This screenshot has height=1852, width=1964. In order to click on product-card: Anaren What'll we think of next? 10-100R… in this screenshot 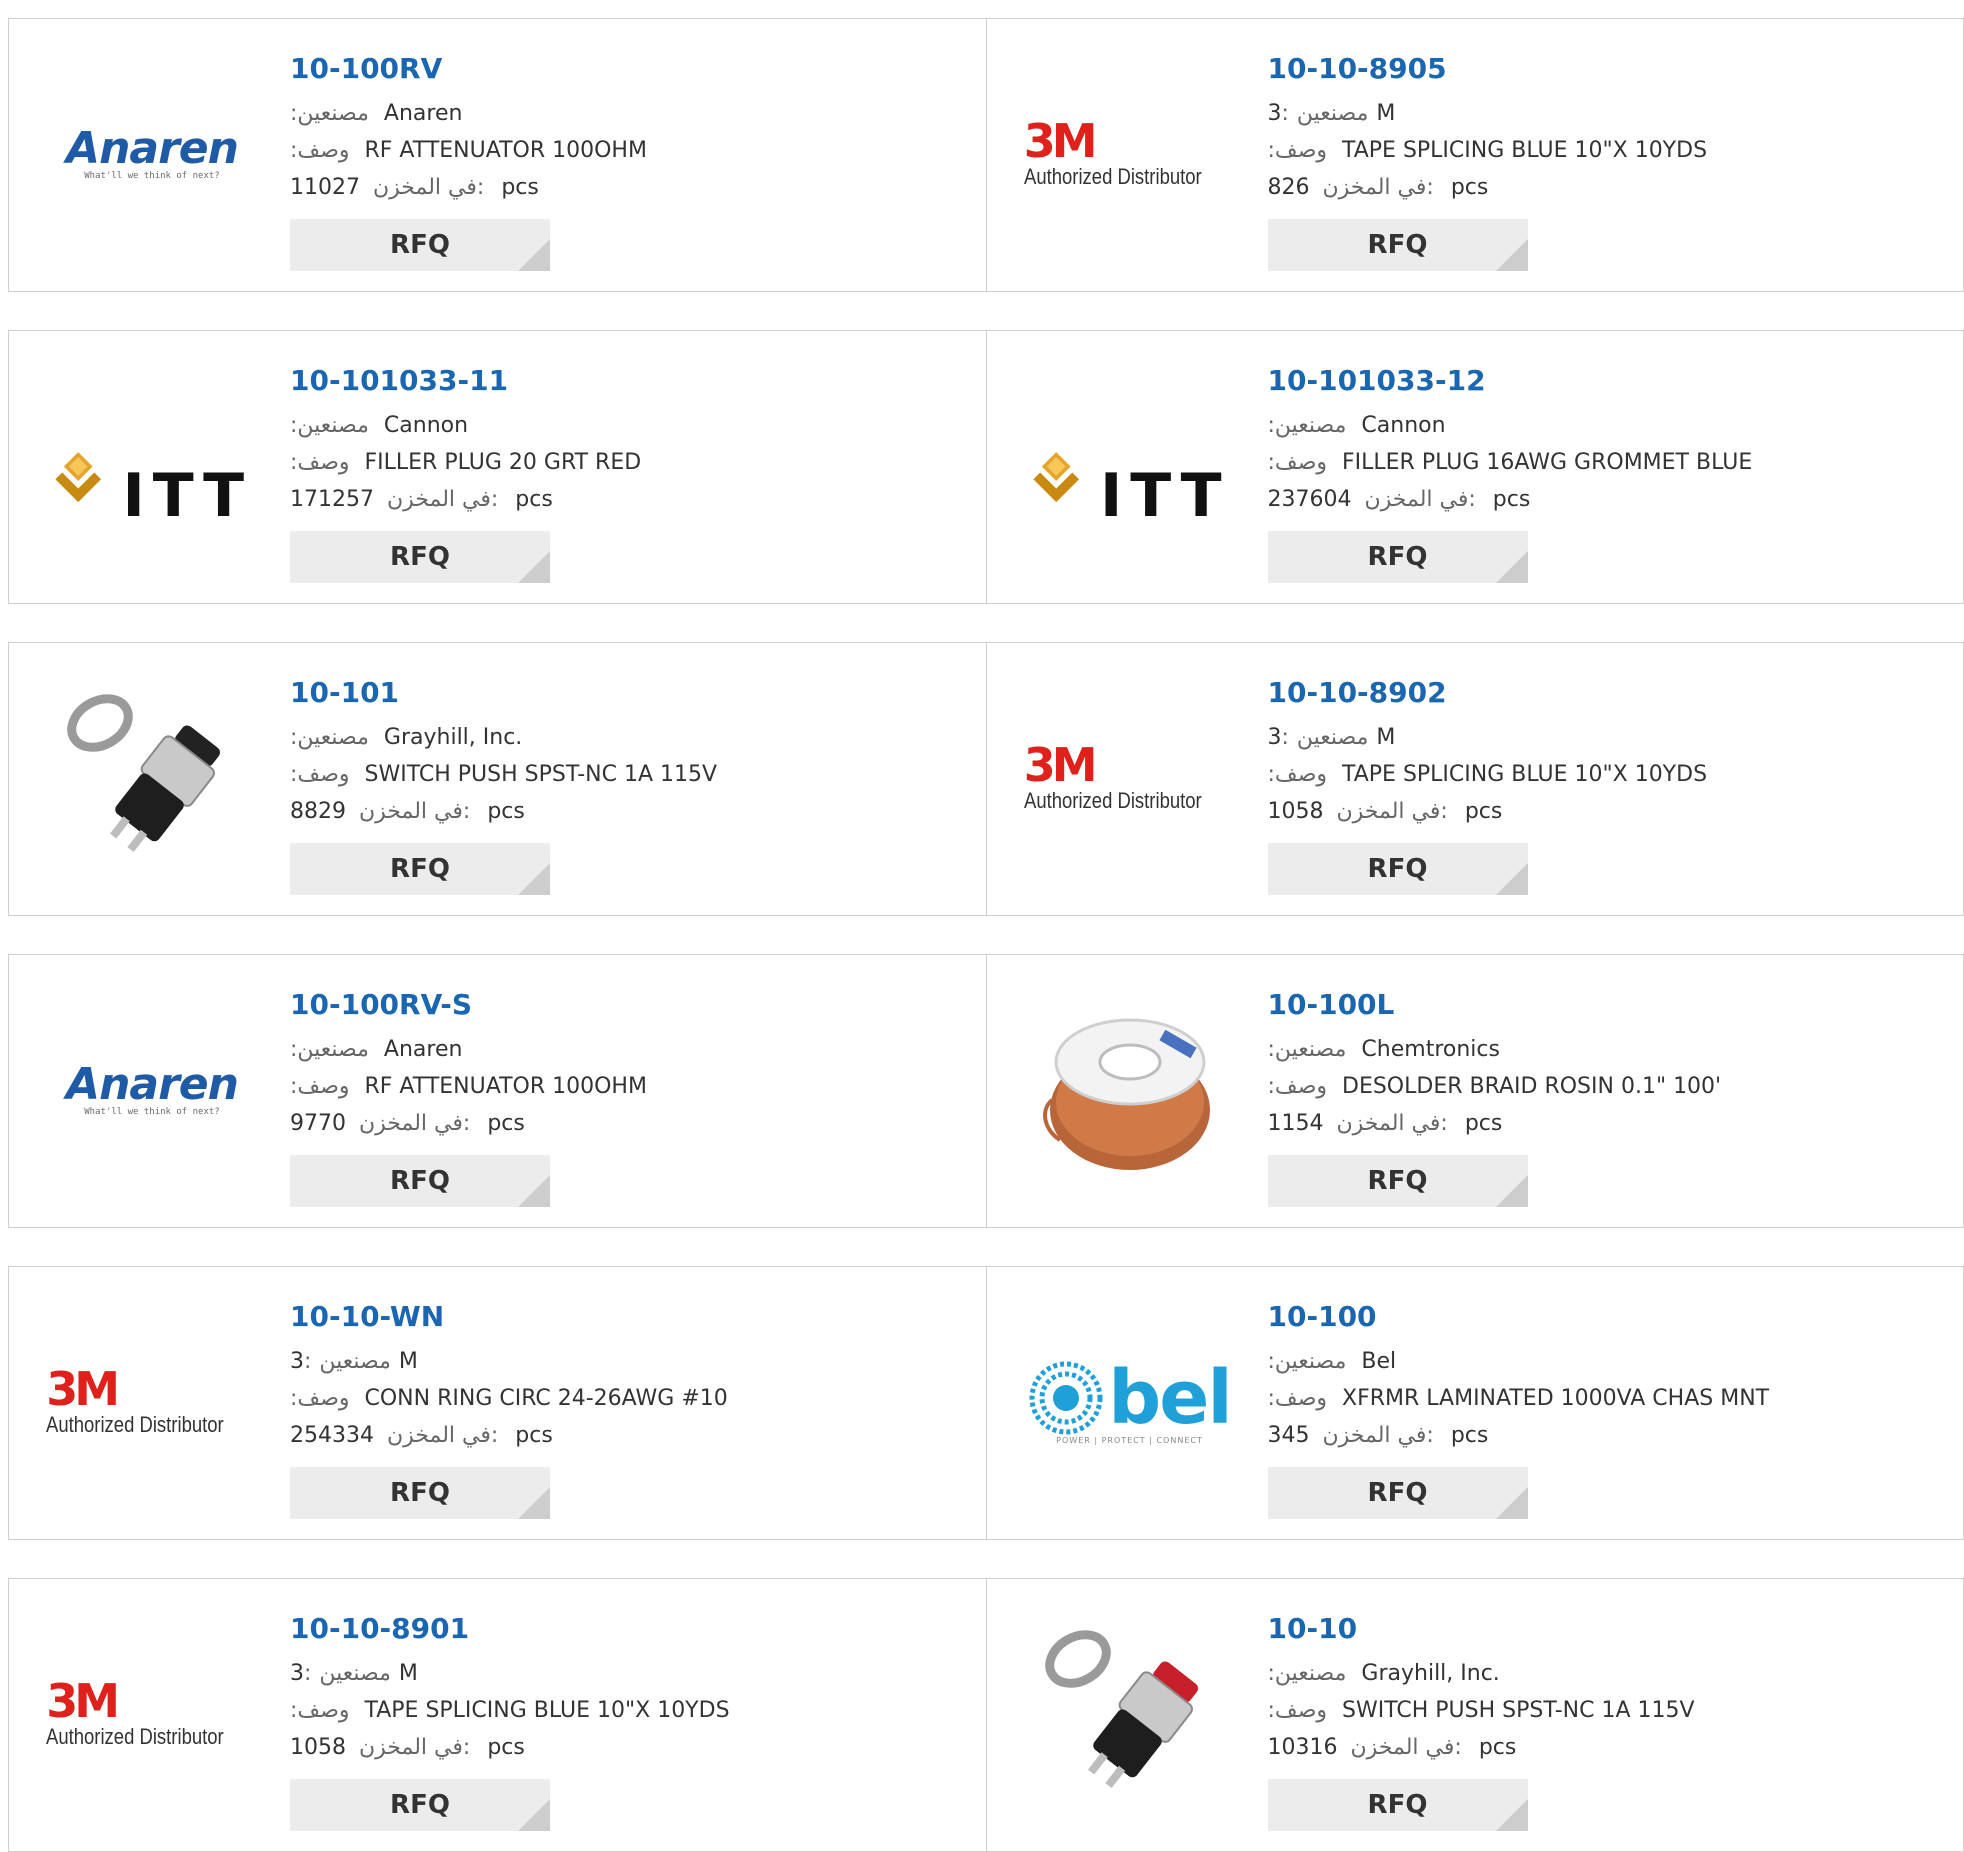, I will do `click(497, 1091)`.